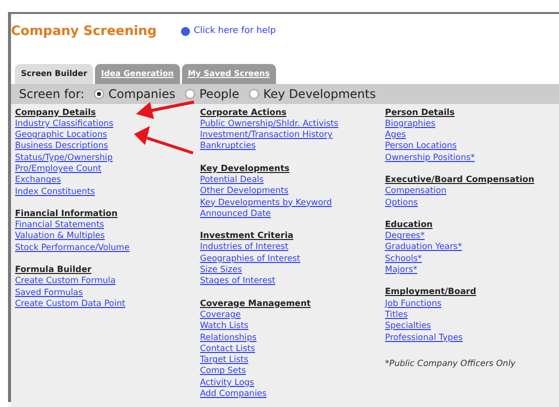 This screenshot has height=407, width=559. Describe the element at coordinates (223, 372) in the screenshot. I see `link: Comp Sets` at that location.